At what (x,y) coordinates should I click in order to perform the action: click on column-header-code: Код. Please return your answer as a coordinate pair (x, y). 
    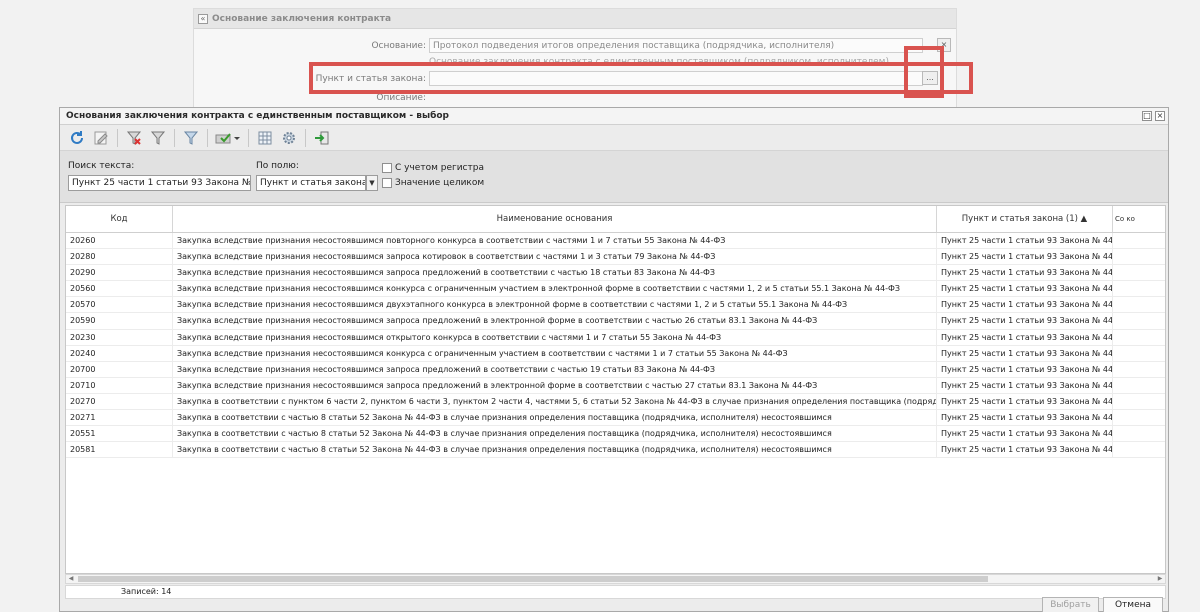
    Looking at the image, I should click on (119, 219).